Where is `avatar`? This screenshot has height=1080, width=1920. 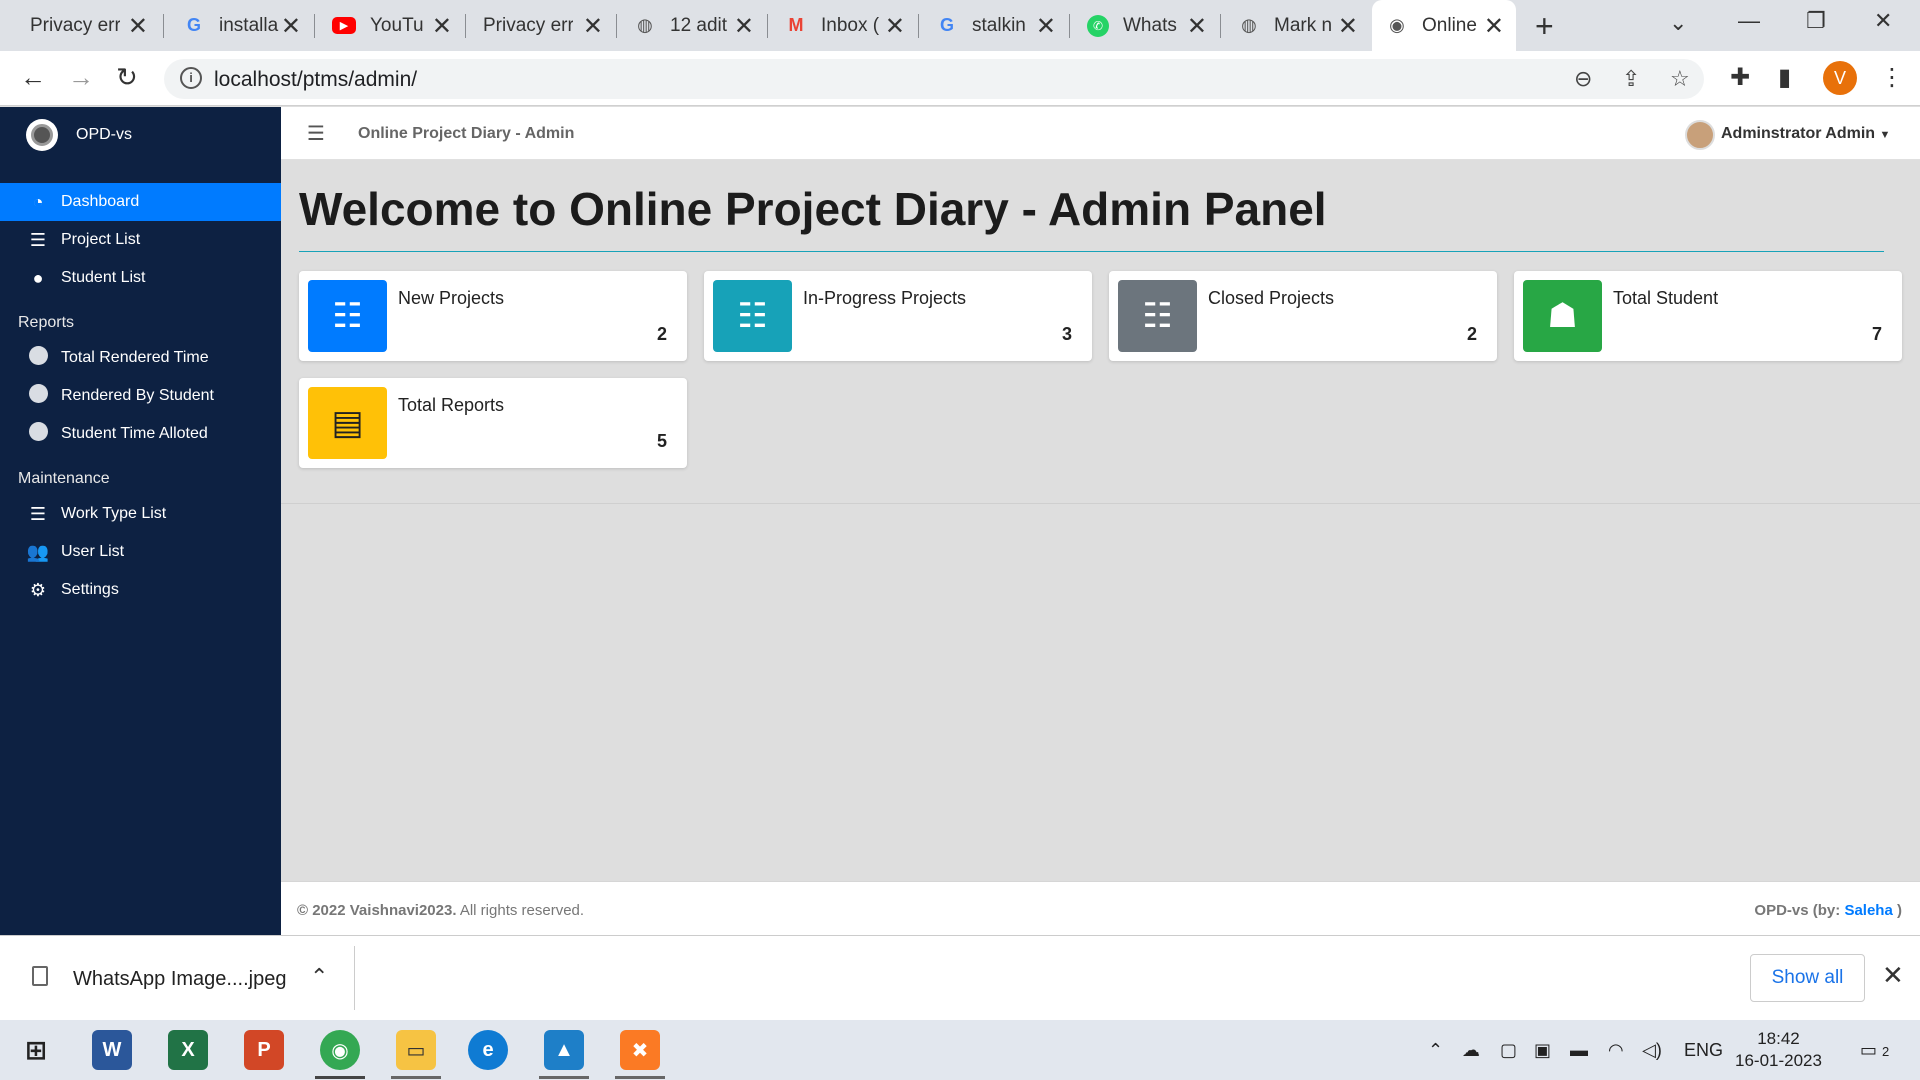 avatar is located at coordinates (1700, 135).